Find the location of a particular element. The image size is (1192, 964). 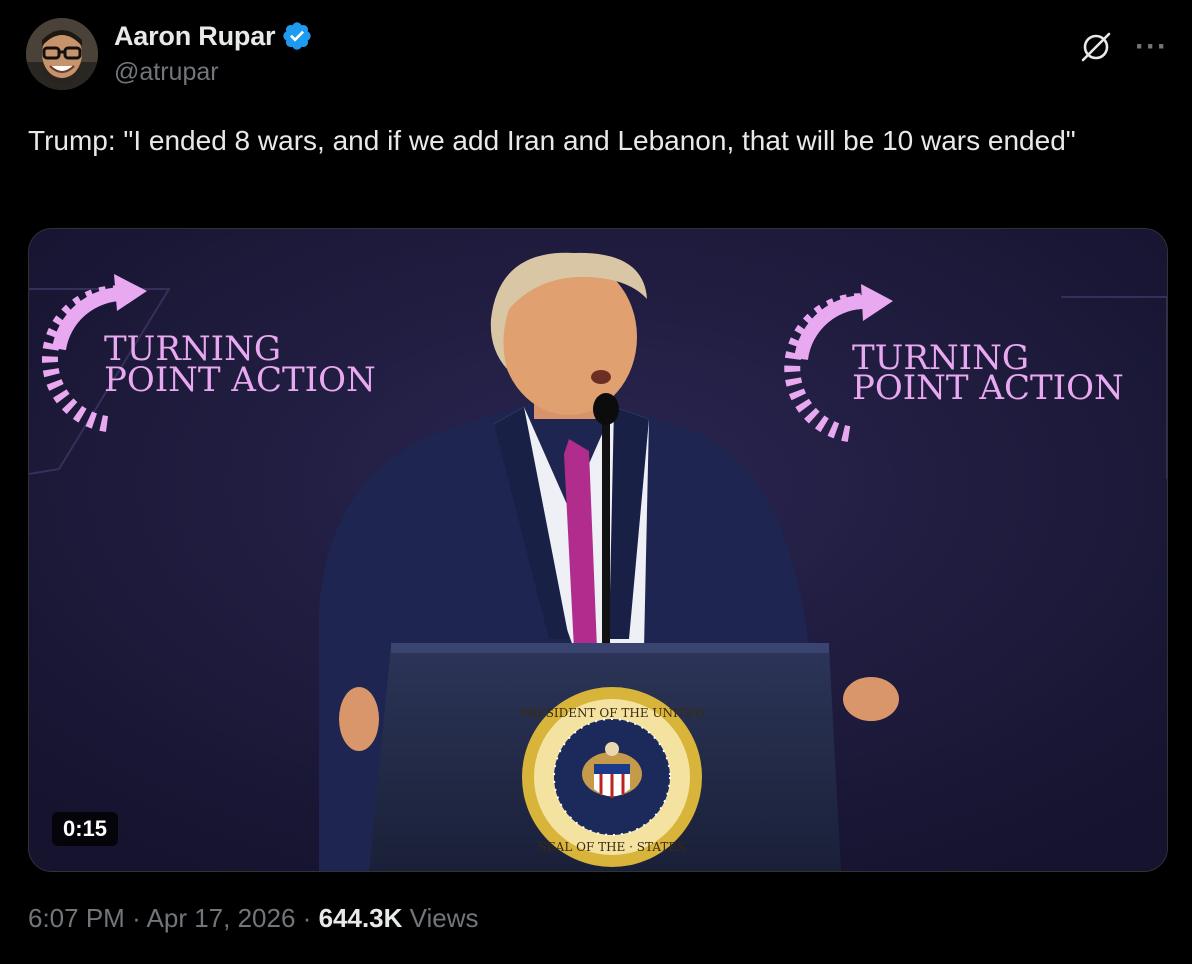

avatar-image is located at coordinates (62, 54).